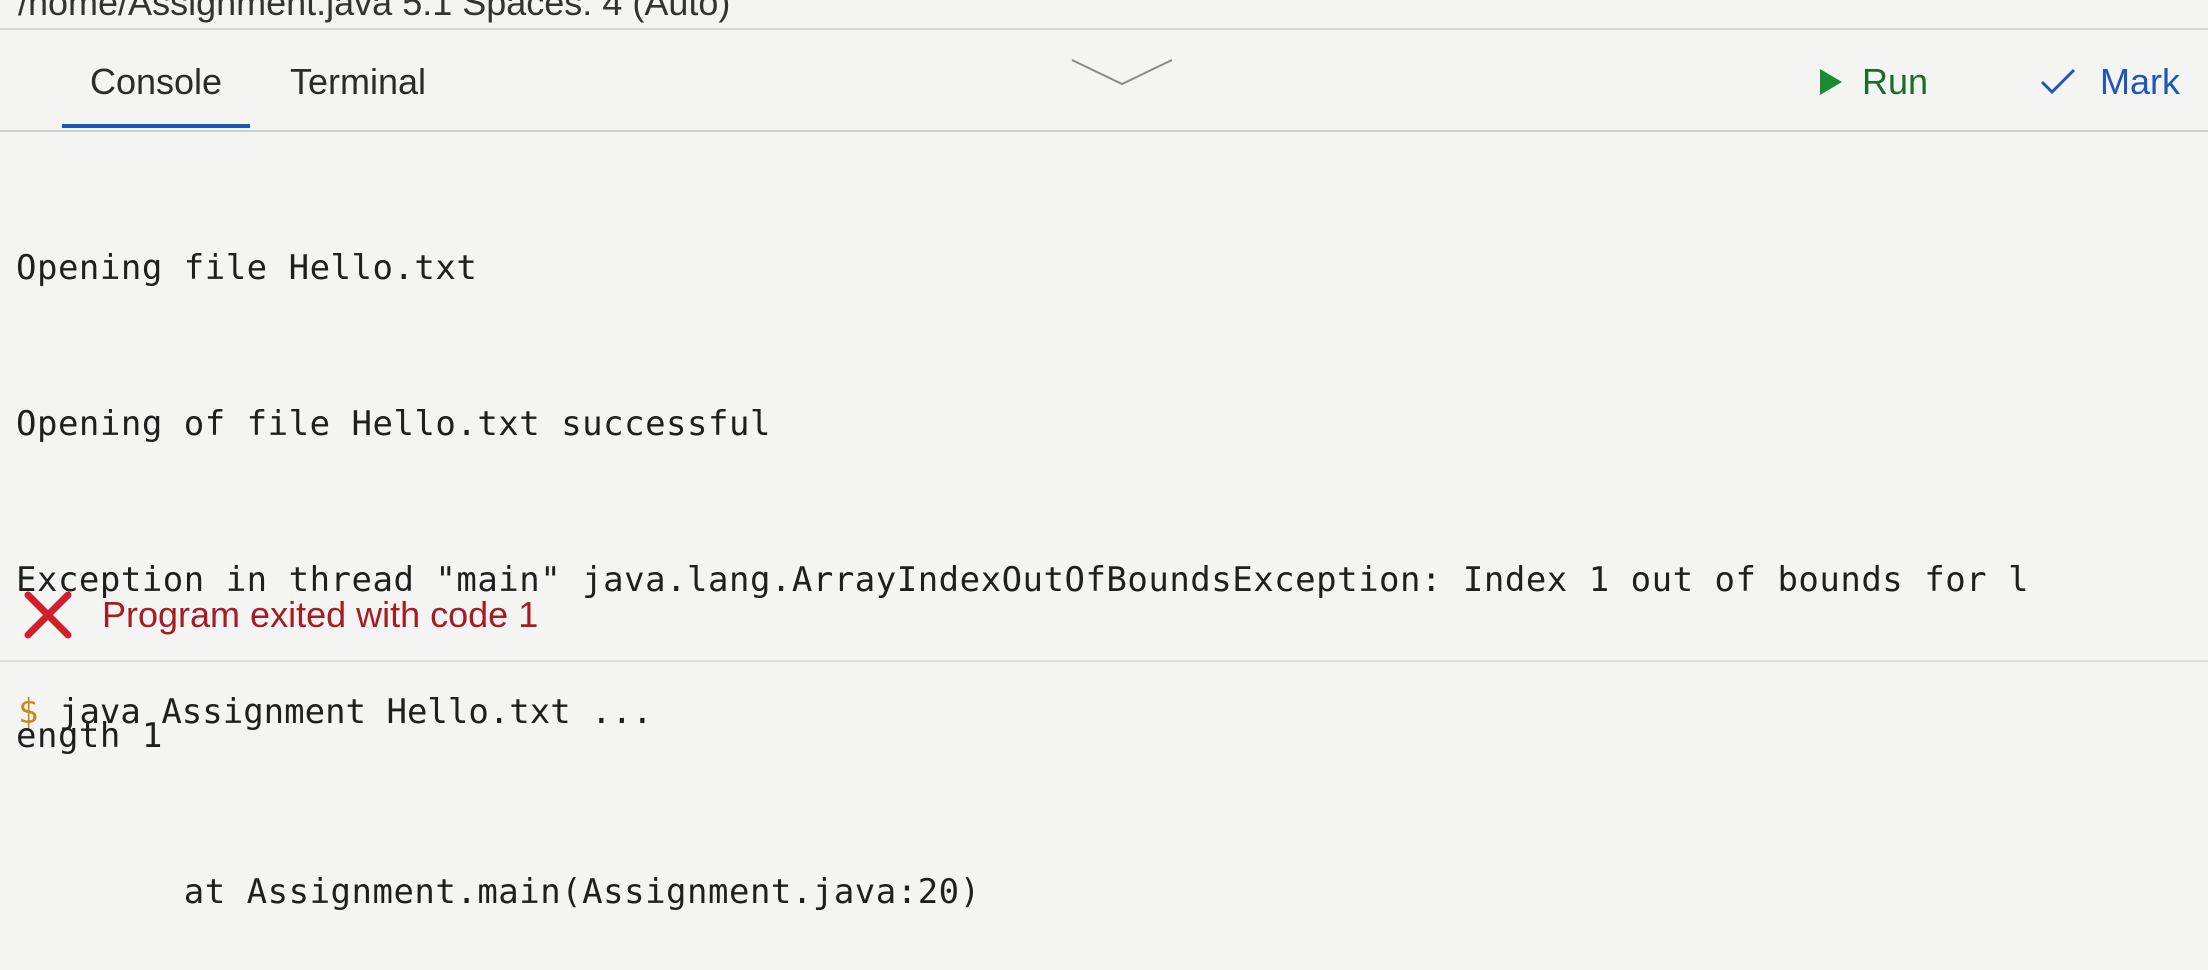  What do you see at coordinates (498, 892) in the screenshot?
I see `console-line: at Assignment.main(Assignment.java:20)` at bounding box center [498, 892].